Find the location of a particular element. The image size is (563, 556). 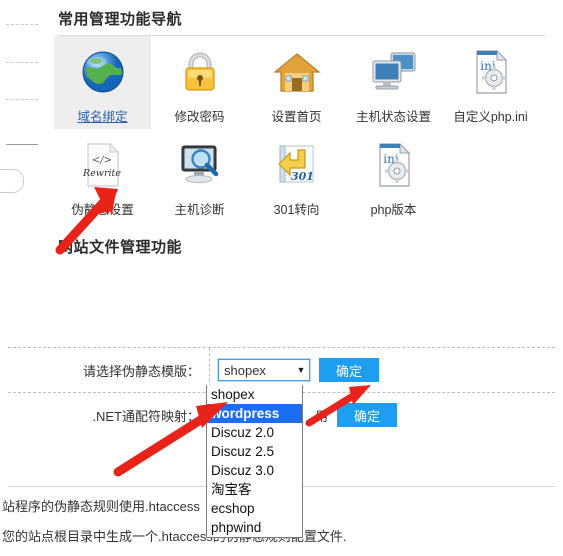

dropdown-option: Discuz 3.0 is located at coordinates (254, 470).